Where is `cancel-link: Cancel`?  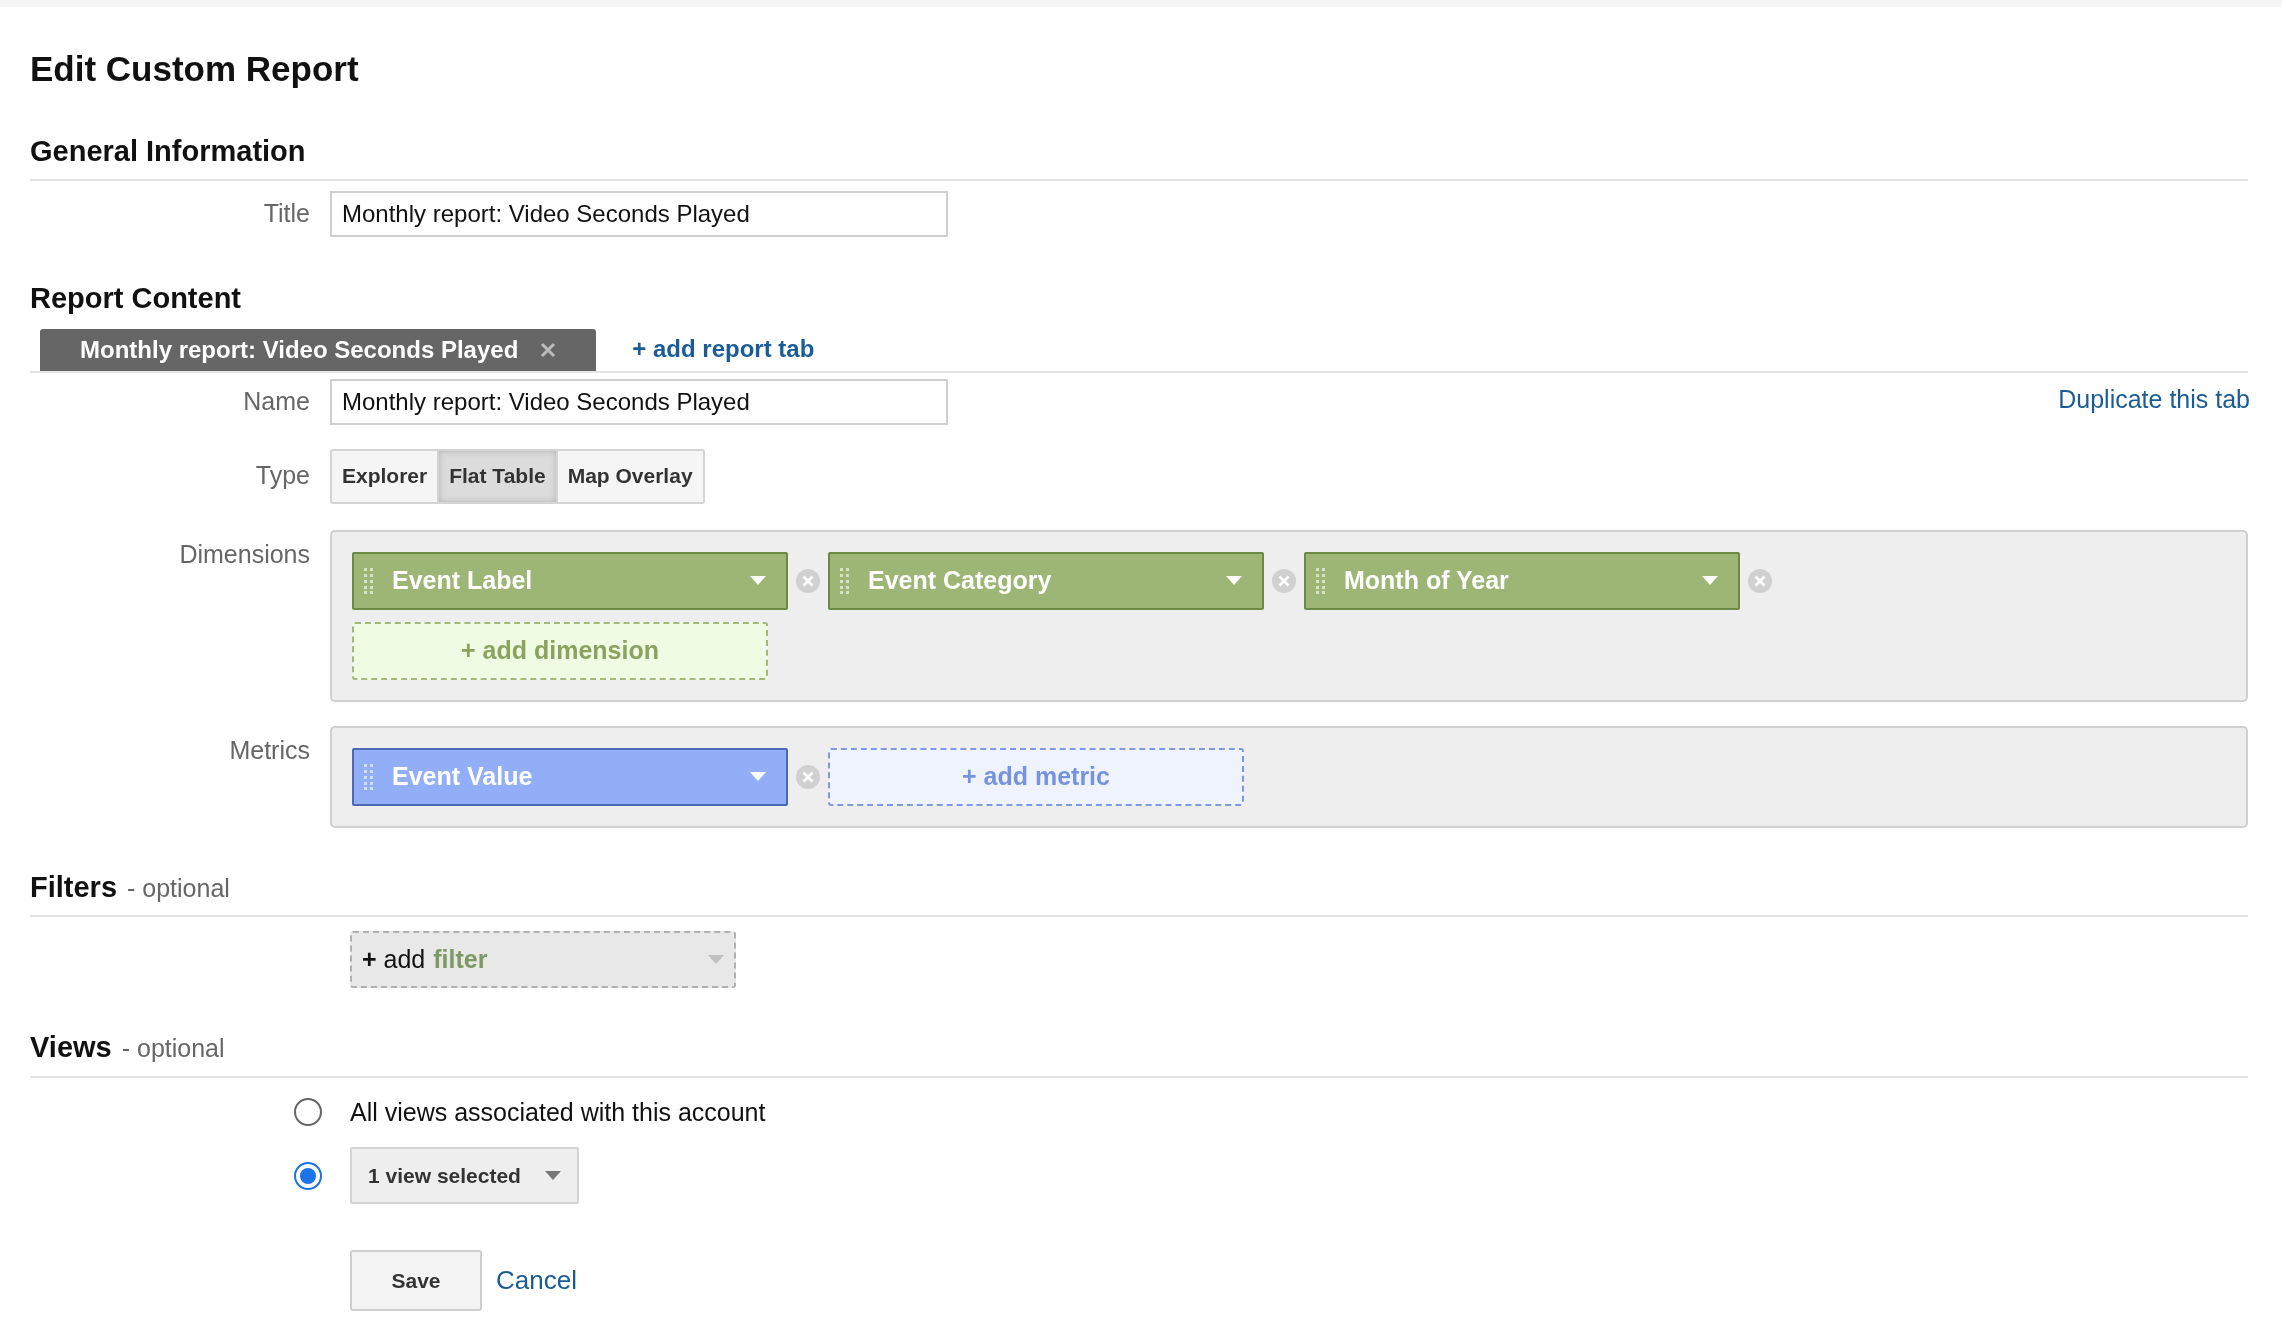
cancel-link: Cancel is located at coordinates (536, 1280).